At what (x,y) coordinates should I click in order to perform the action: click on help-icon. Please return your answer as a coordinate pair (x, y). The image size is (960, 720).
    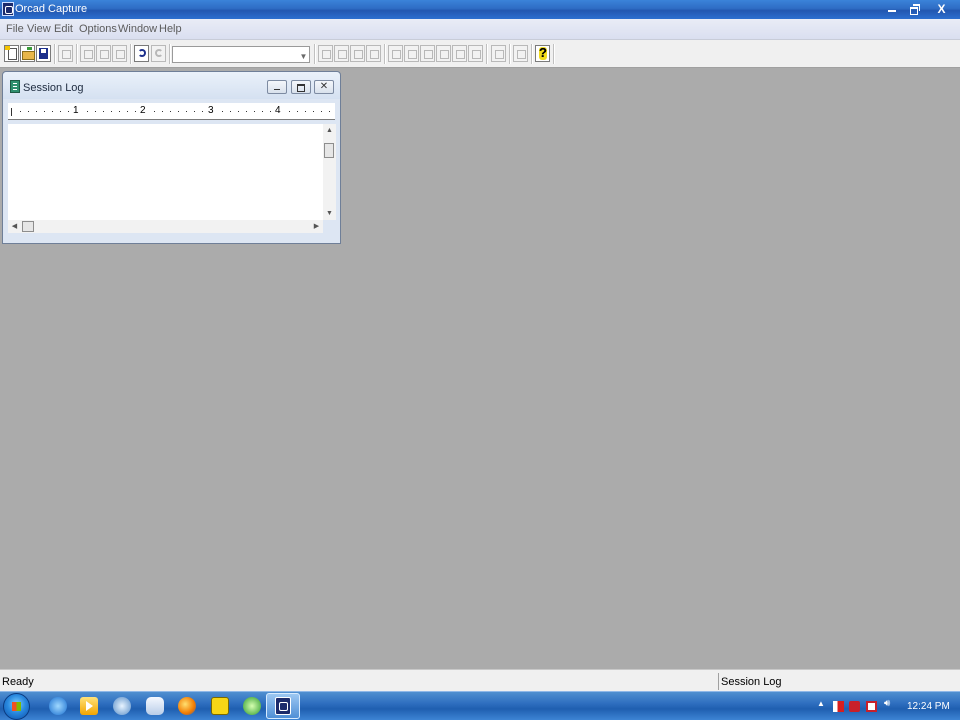
    Looking at the image, I should click on (542, 53).